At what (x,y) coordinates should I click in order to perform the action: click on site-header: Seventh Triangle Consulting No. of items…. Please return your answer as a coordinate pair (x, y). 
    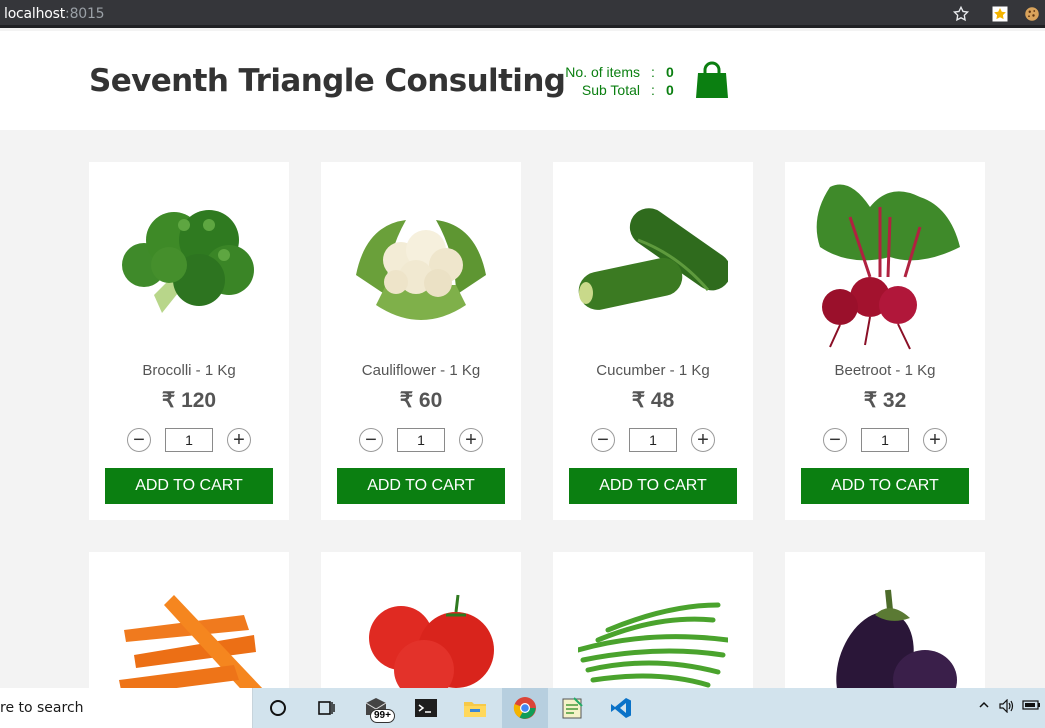
    Looking at the image, I should click on (522, 80).